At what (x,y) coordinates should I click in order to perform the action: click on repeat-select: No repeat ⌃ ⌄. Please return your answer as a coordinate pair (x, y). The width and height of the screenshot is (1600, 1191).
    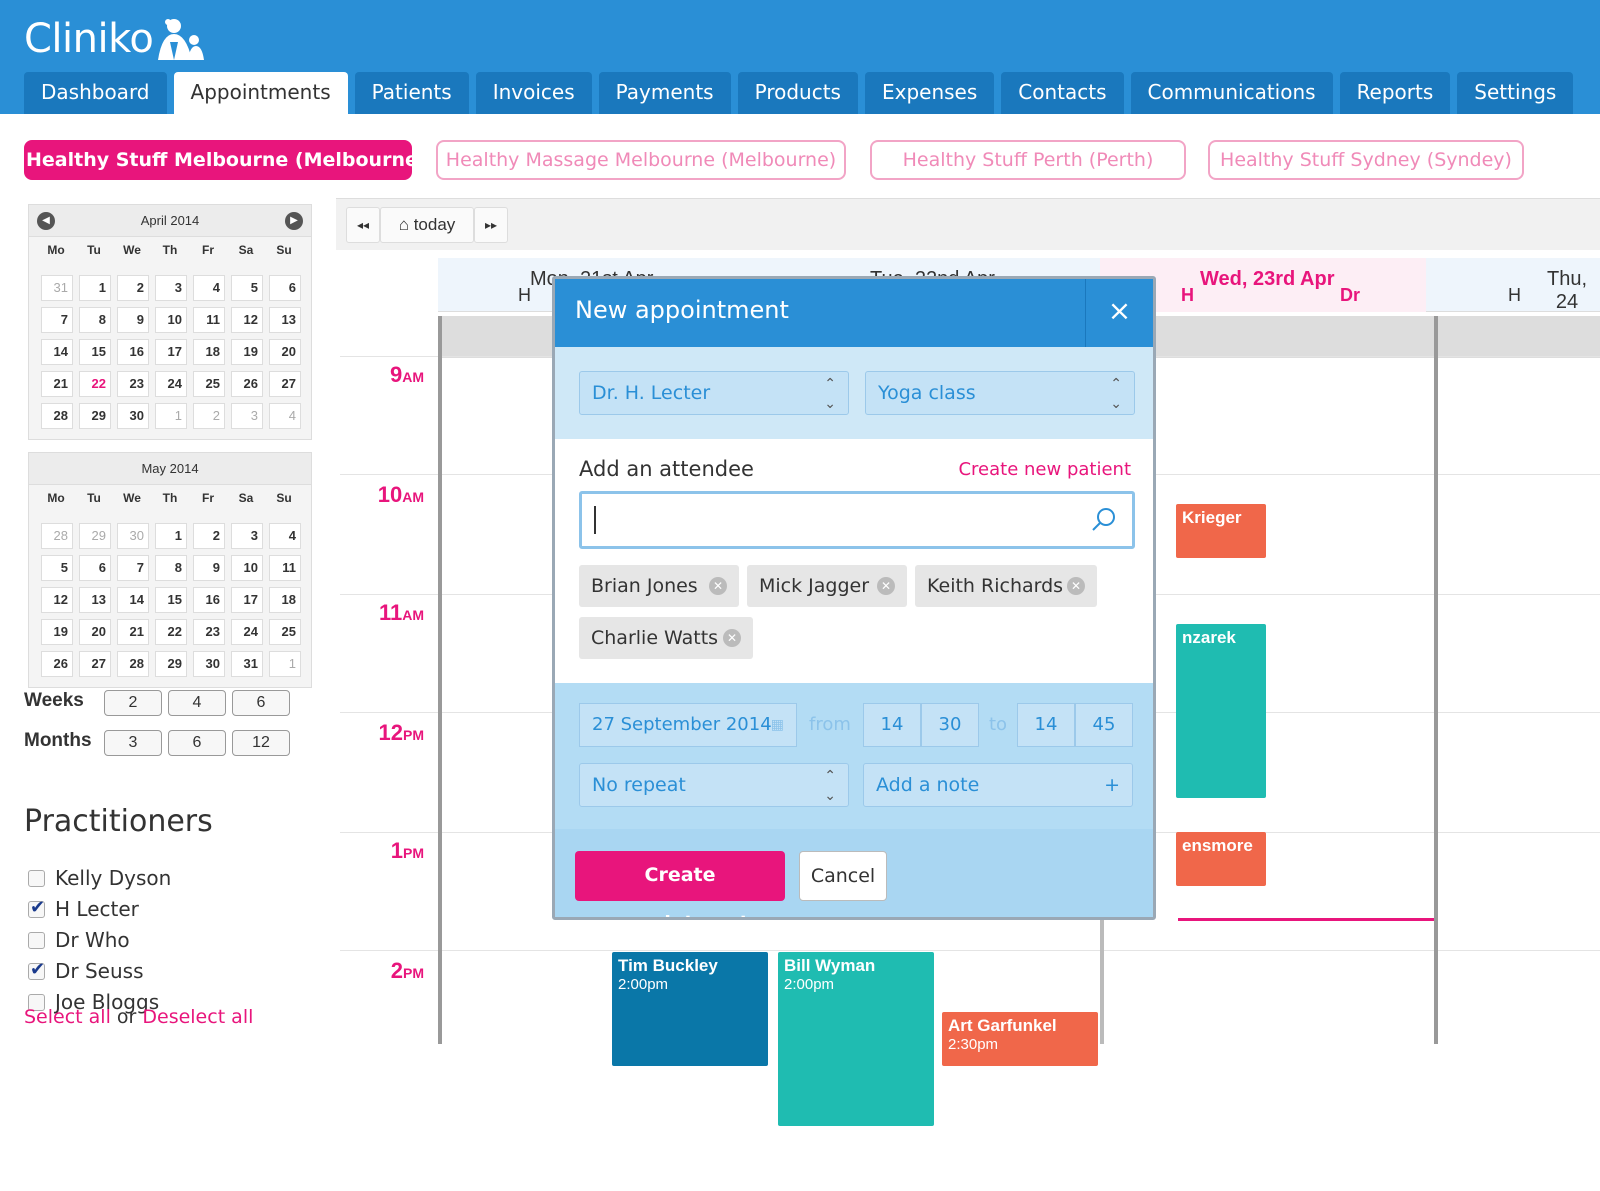
    Looking at the image, I should click on (714, 785).